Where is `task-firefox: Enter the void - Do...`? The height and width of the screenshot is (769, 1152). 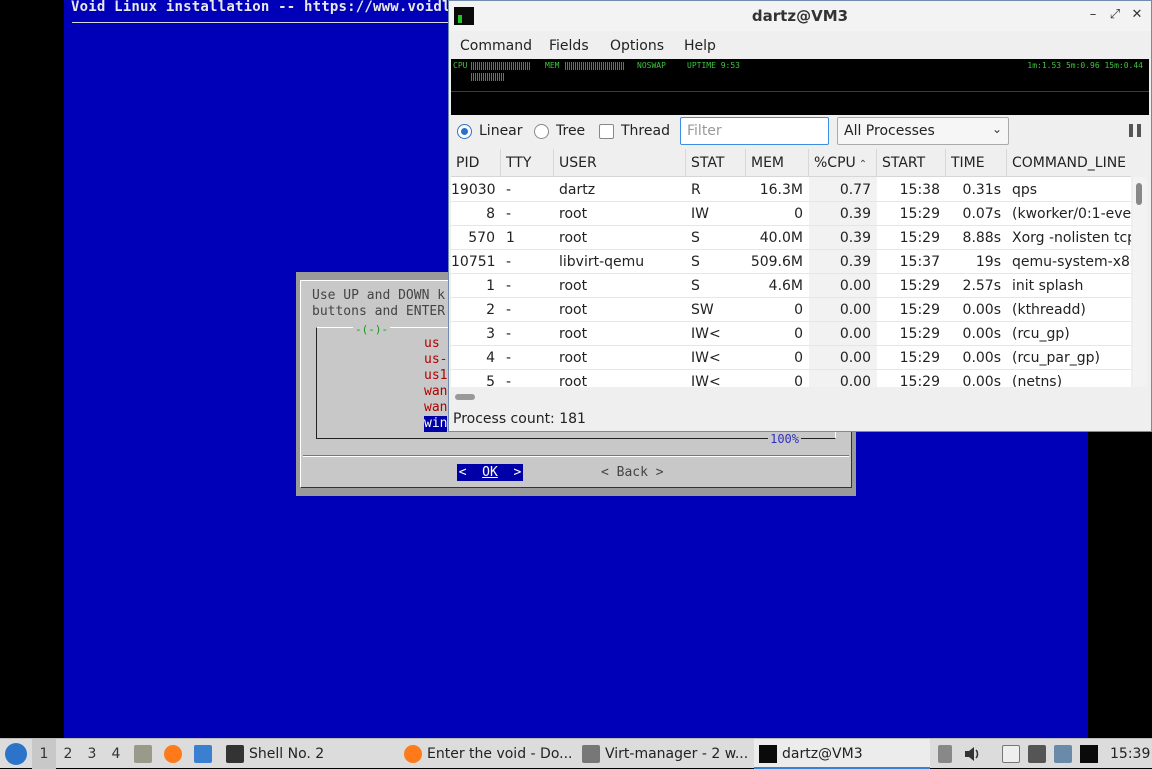
task-firefox: Enter the void - Do... is located at coordinates (486, 754).